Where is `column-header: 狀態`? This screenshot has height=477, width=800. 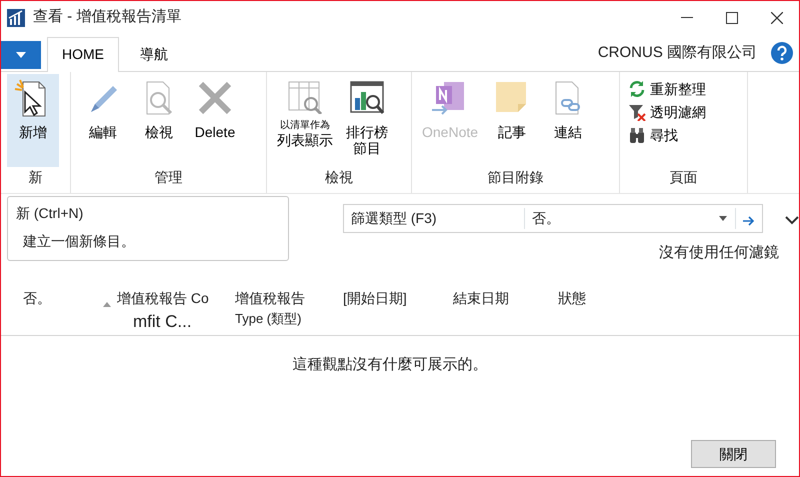
column-header: 狀態 is located at coordinates (598, 311).